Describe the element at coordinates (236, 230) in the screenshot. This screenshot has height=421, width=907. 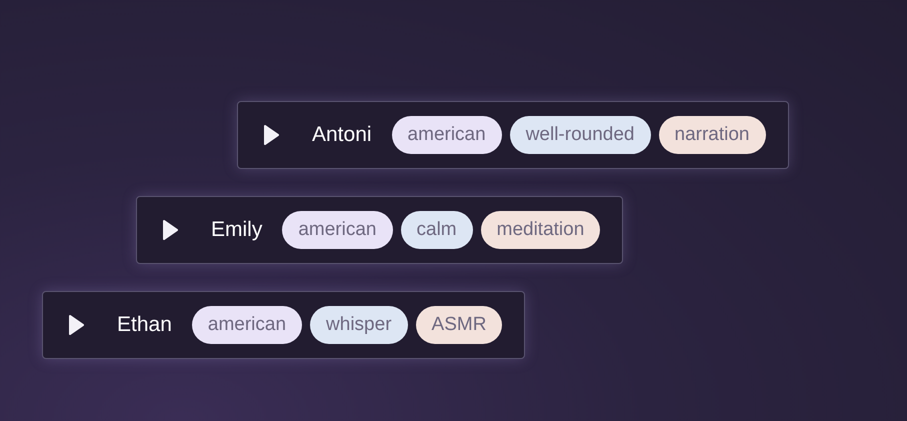
I see `voice-name: Emily` at that location.